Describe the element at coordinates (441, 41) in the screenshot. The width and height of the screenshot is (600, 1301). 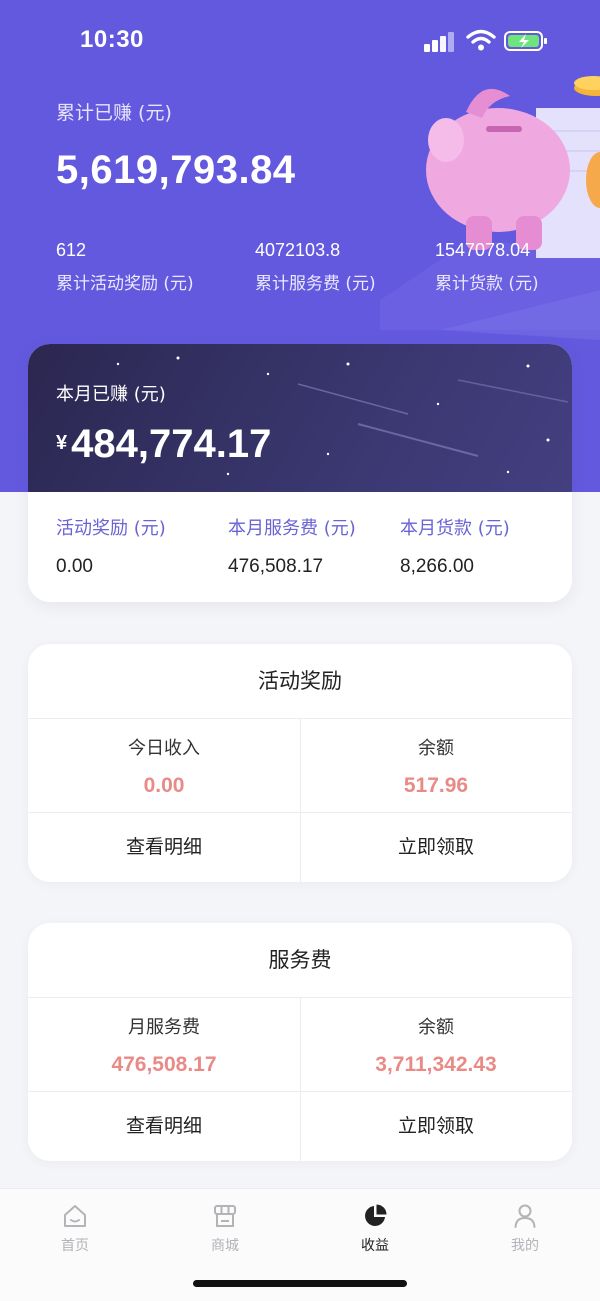
I see `cellular-signal-icon` at that location.